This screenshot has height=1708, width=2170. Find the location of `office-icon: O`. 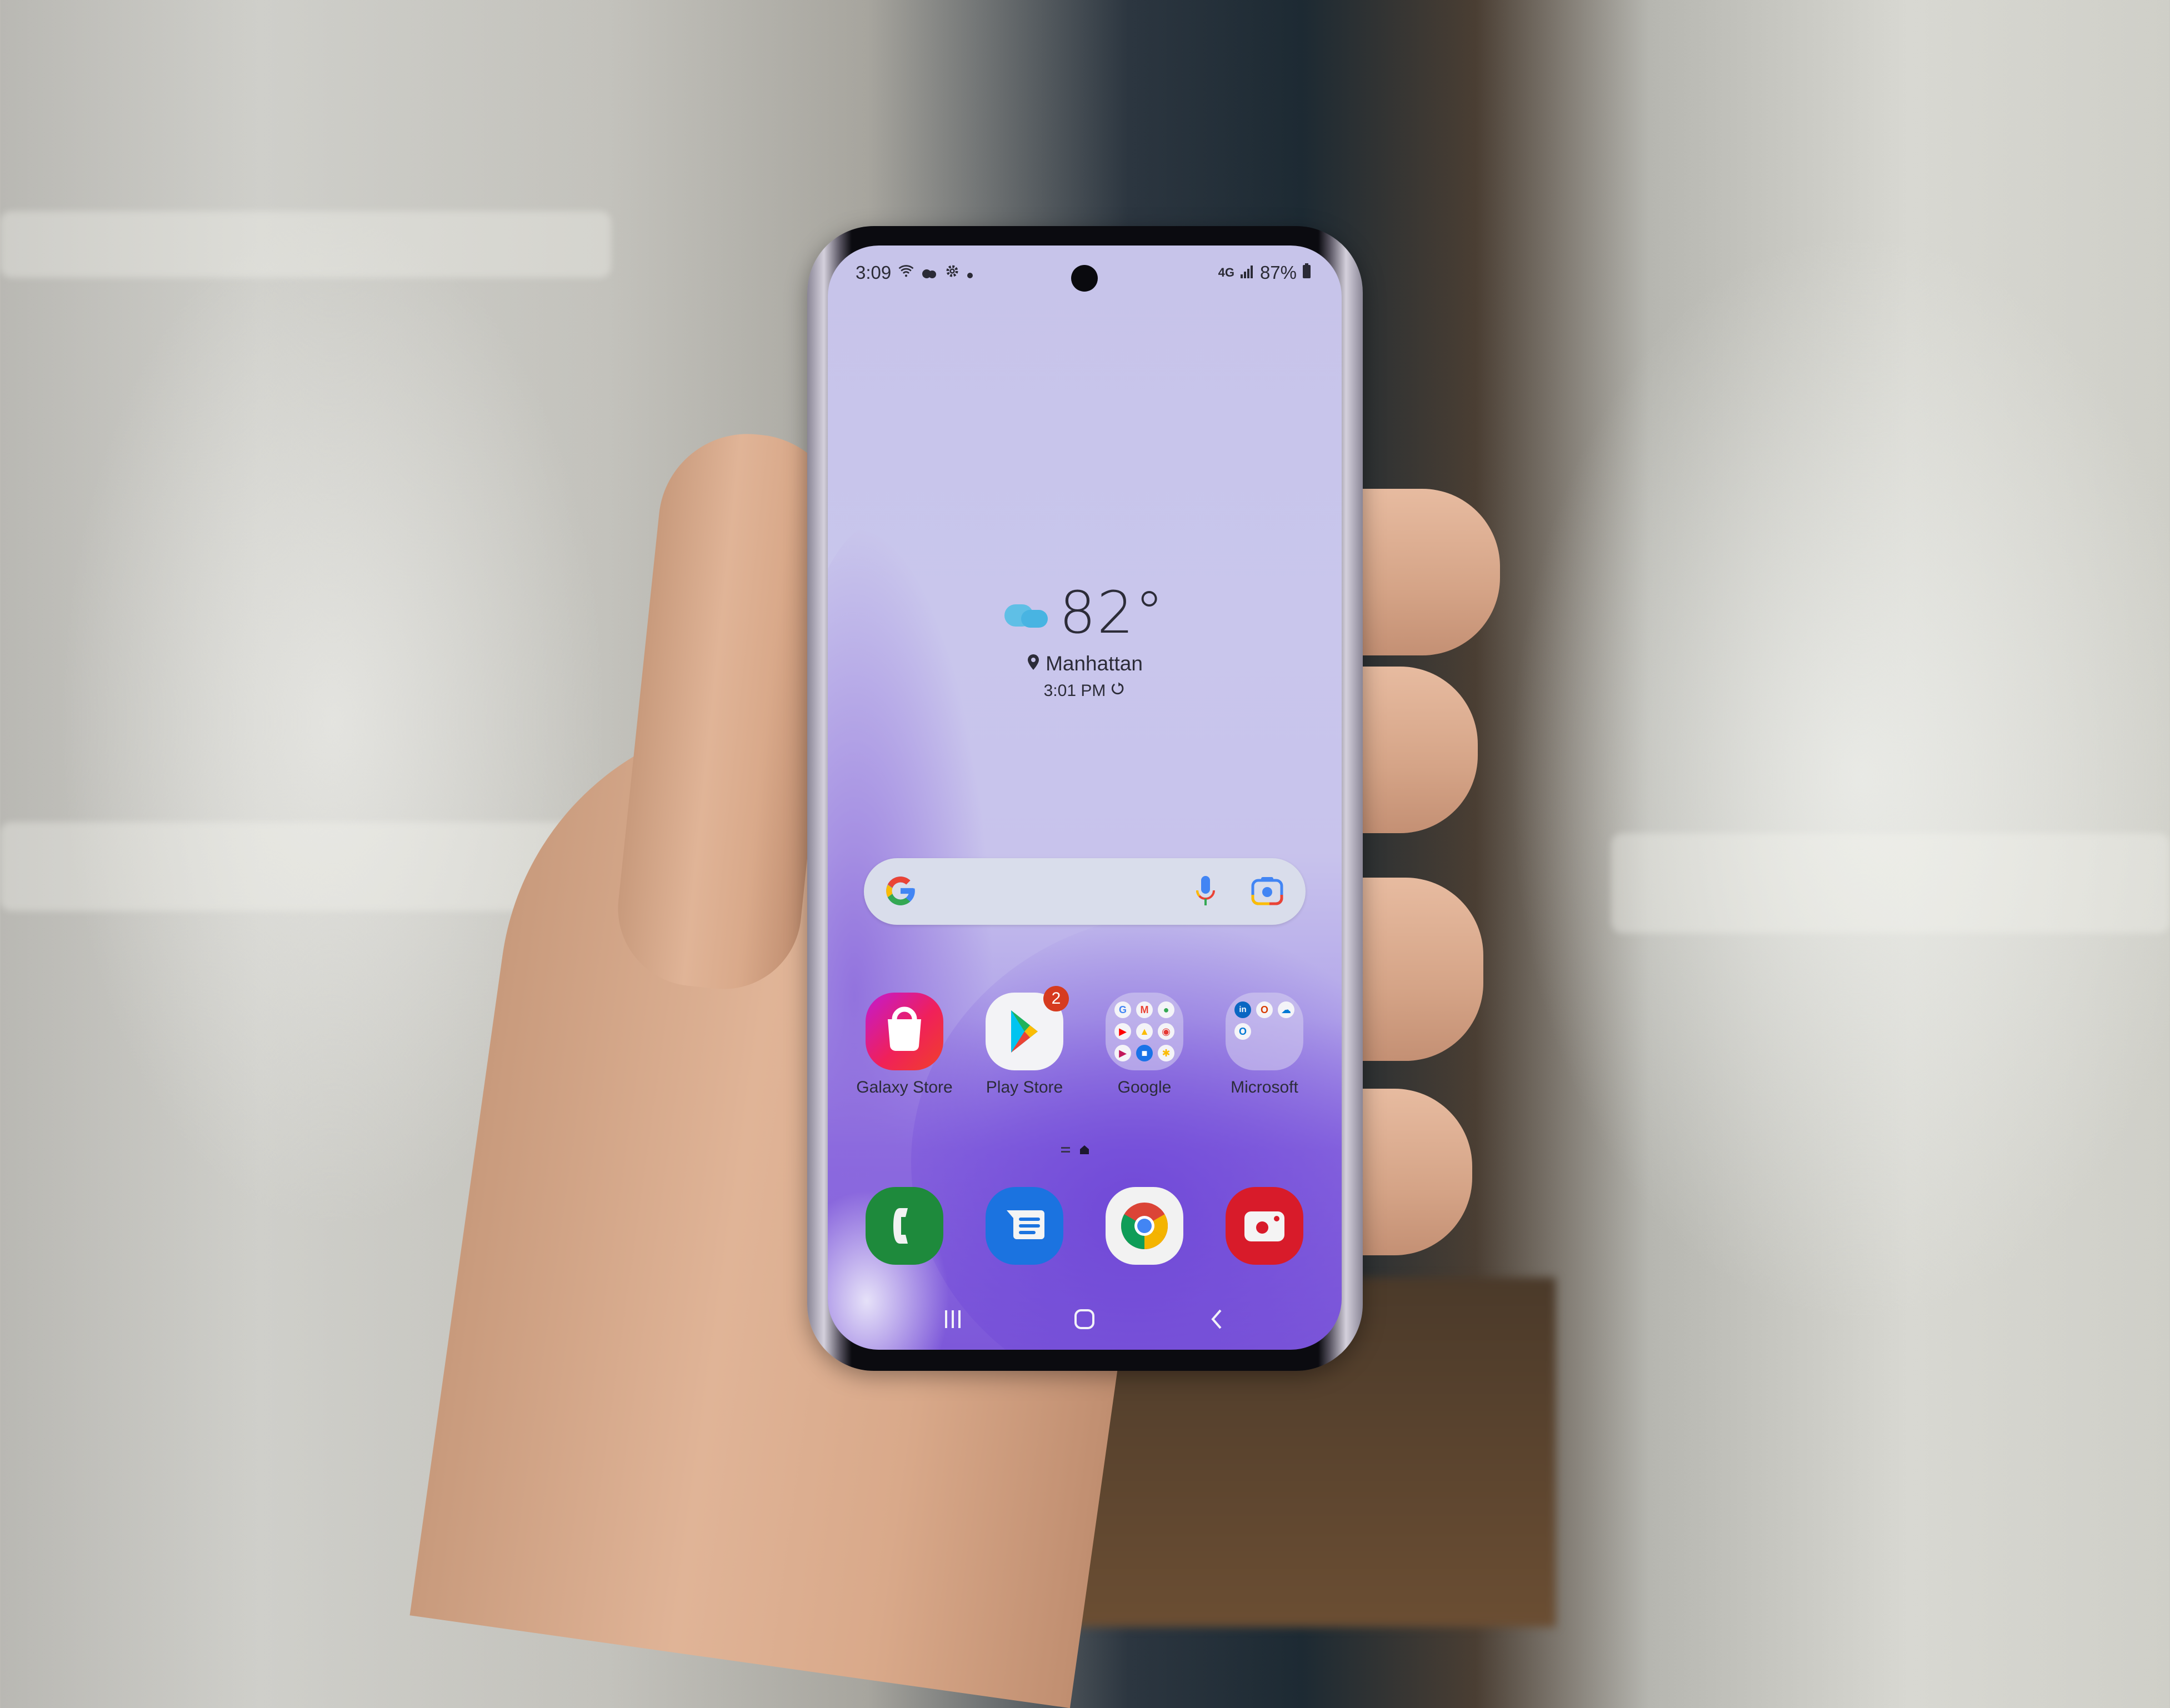

office-icon: O is located at coordinates (1264, 1009).